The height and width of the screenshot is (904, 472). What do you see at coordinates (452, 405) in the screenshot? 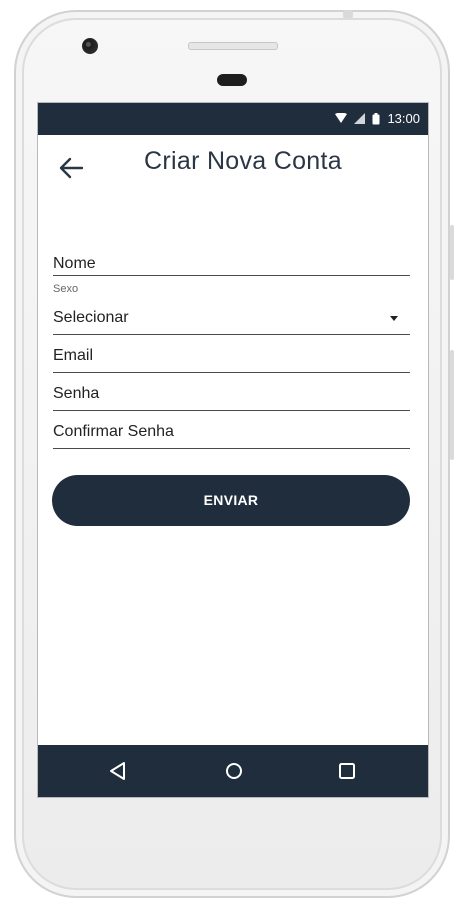
I see `volume-button` at bounding box center [452, 405].